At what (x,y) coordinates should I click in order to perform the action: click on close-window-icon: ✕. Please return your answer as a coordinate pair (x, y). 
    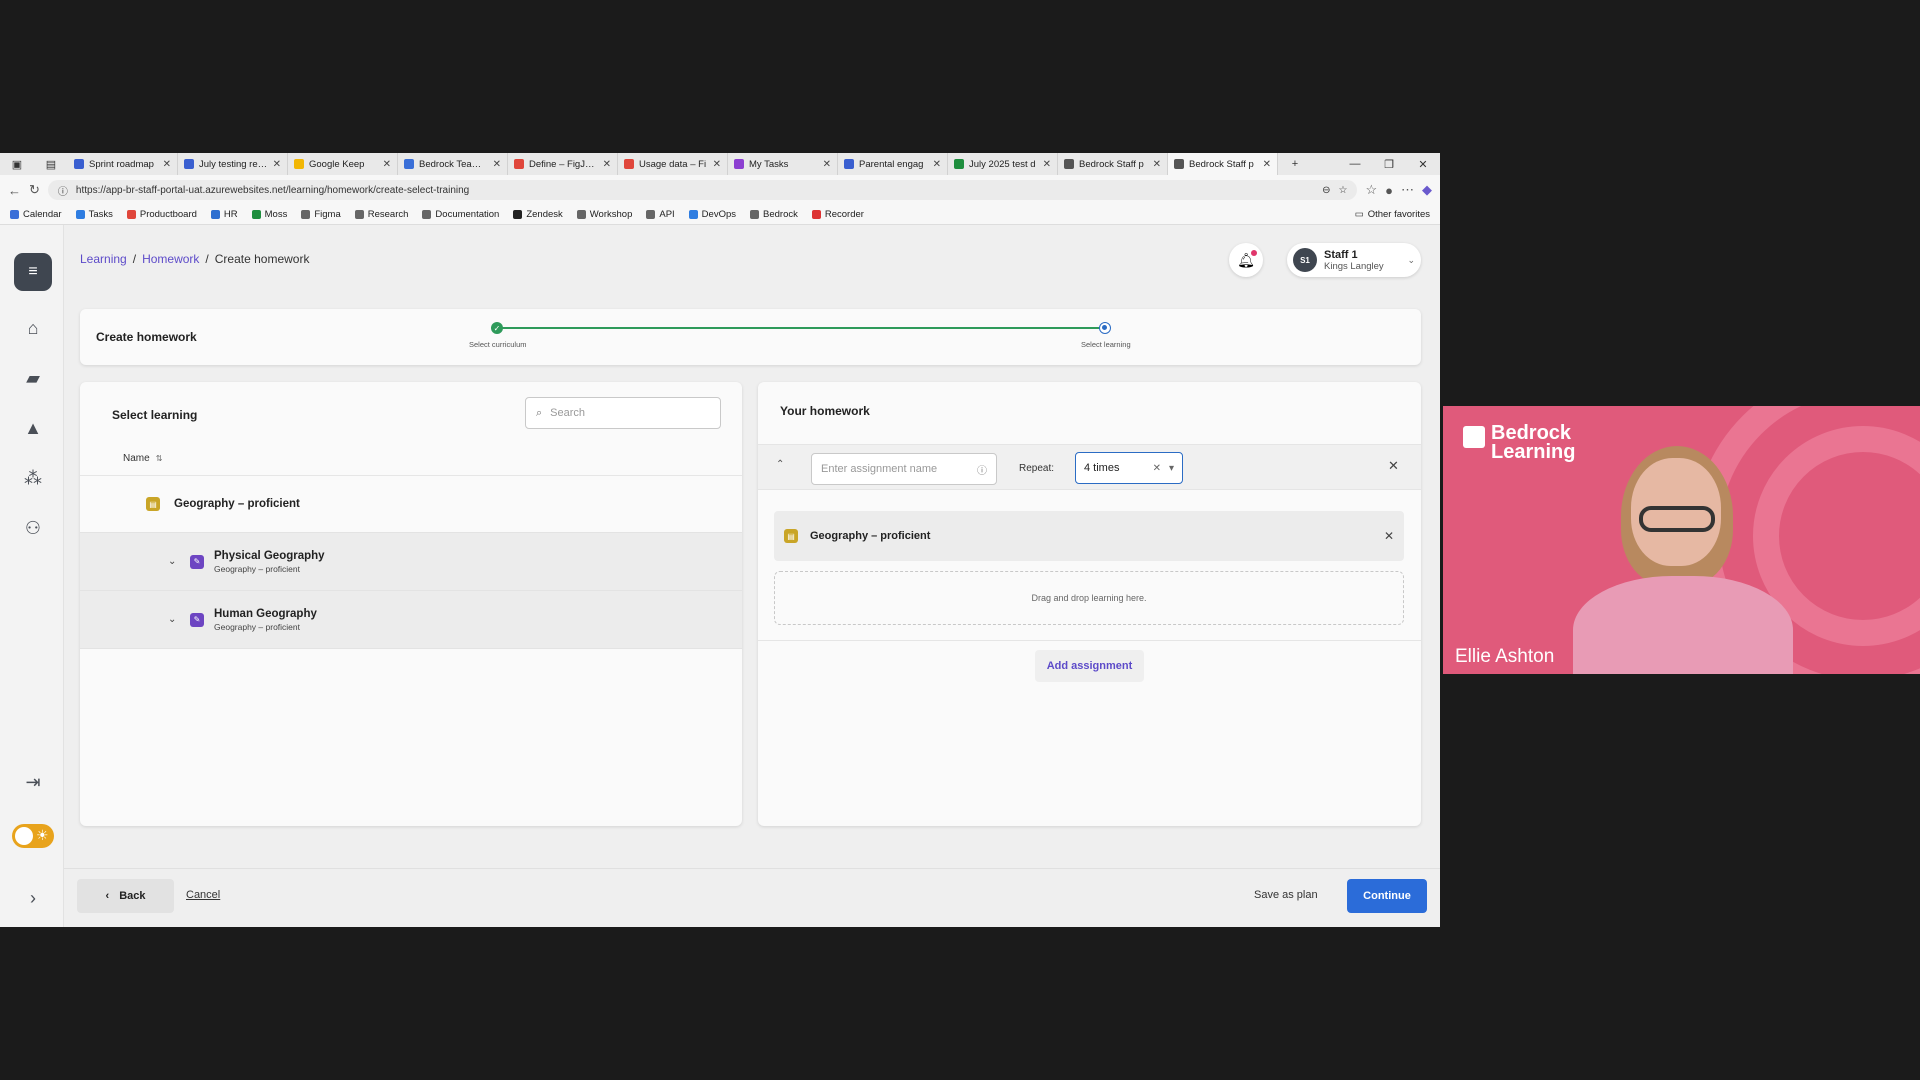
    Looking at the image, I should click on (1423, 164).